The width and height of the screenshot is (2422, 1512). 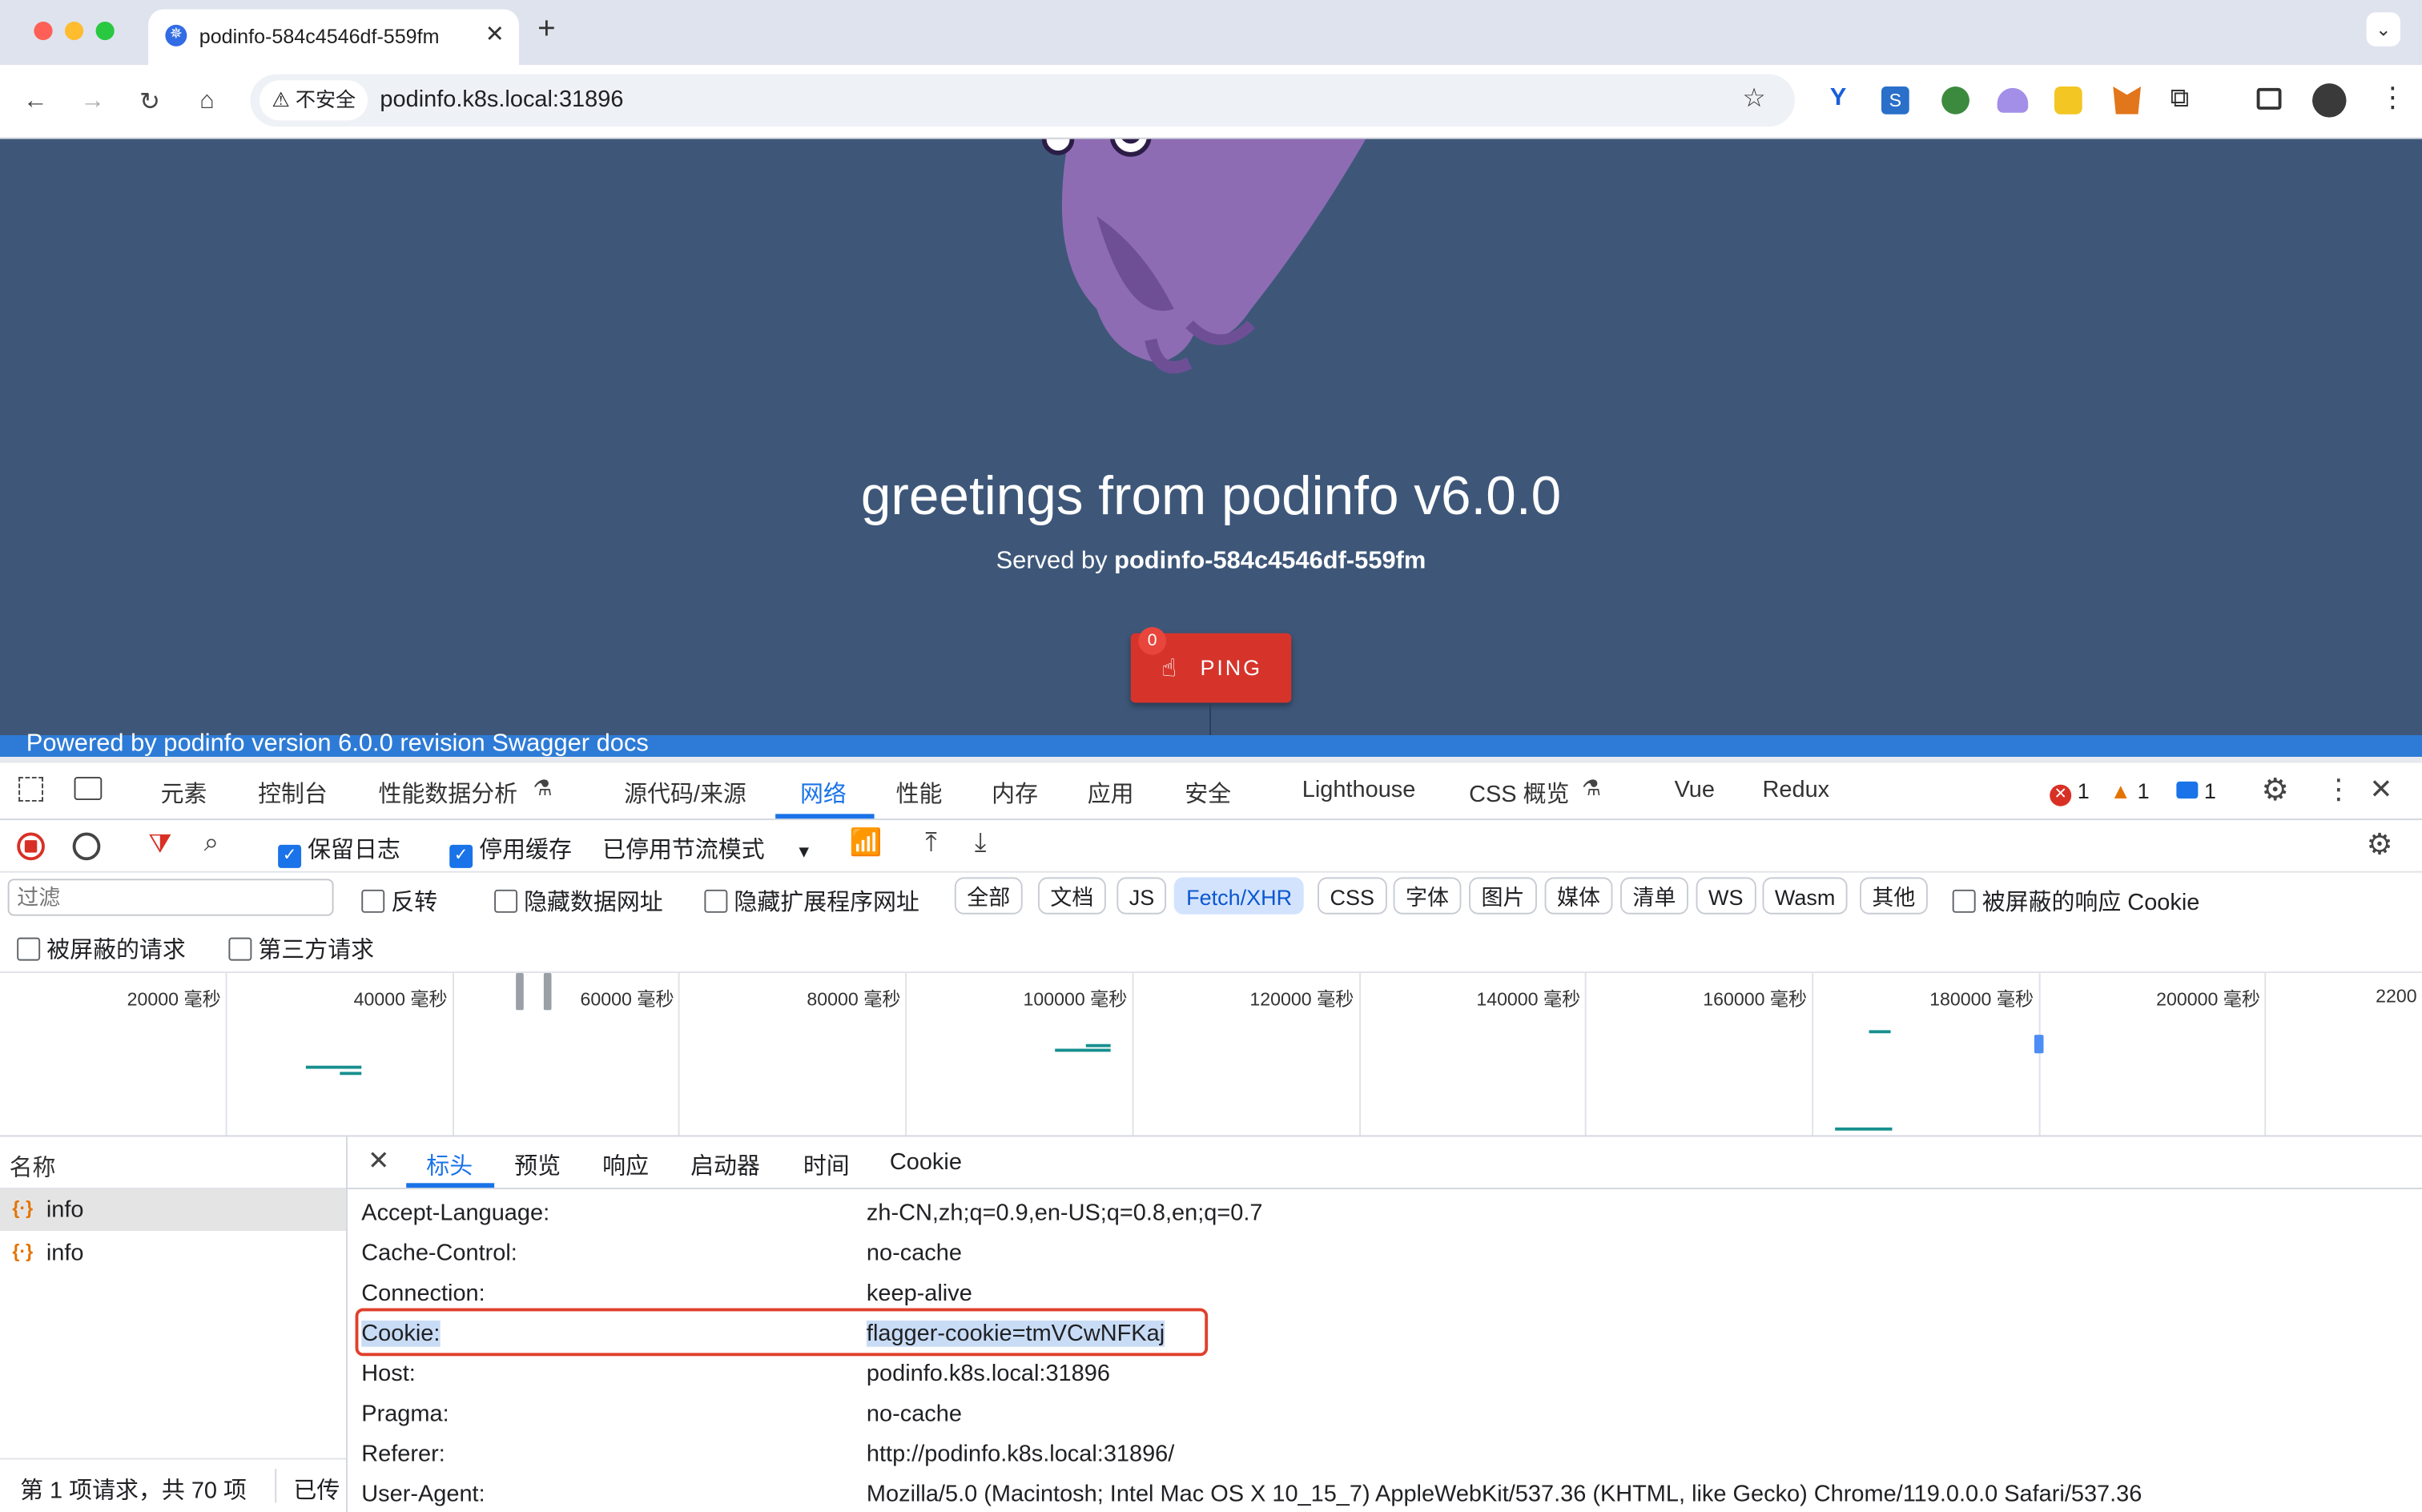 I want to click on filter-font: 字体, so click(x=1427, y=896).